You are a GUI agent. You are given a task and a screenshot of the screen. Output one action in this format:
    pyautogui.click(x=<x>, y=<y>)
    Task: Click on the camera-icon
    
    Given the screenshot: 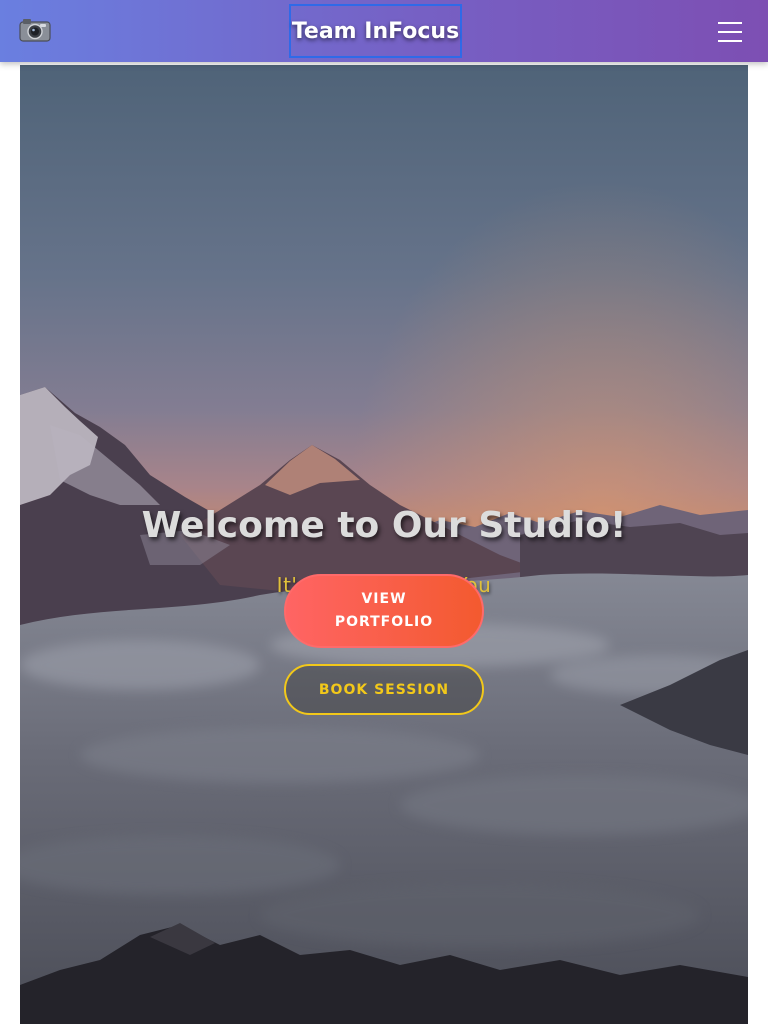 What is the action you would take?
    pyautogui.click(x=35, y=30)
    